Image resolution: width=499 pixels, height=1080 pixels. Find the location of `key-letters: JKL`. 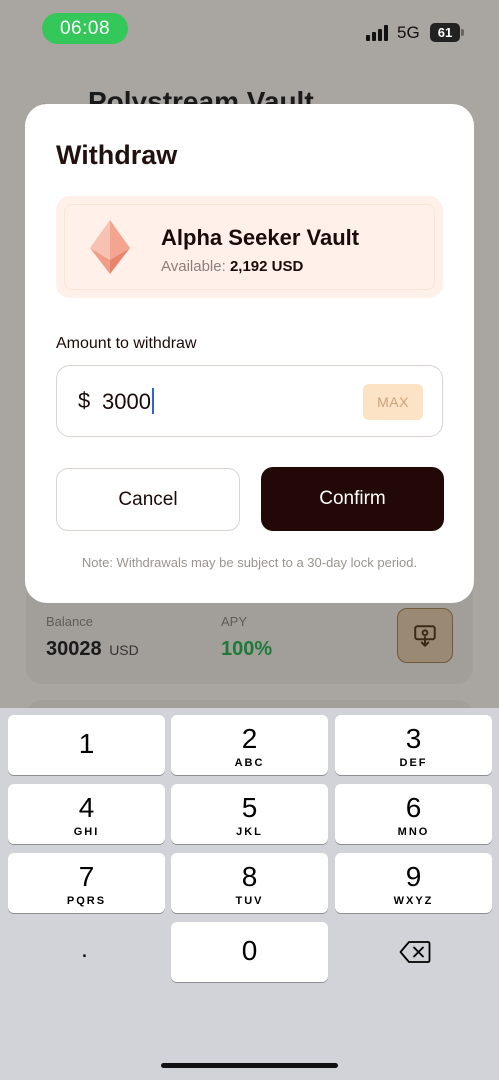

key-letters: JKL is located at coordinates (249, 832).